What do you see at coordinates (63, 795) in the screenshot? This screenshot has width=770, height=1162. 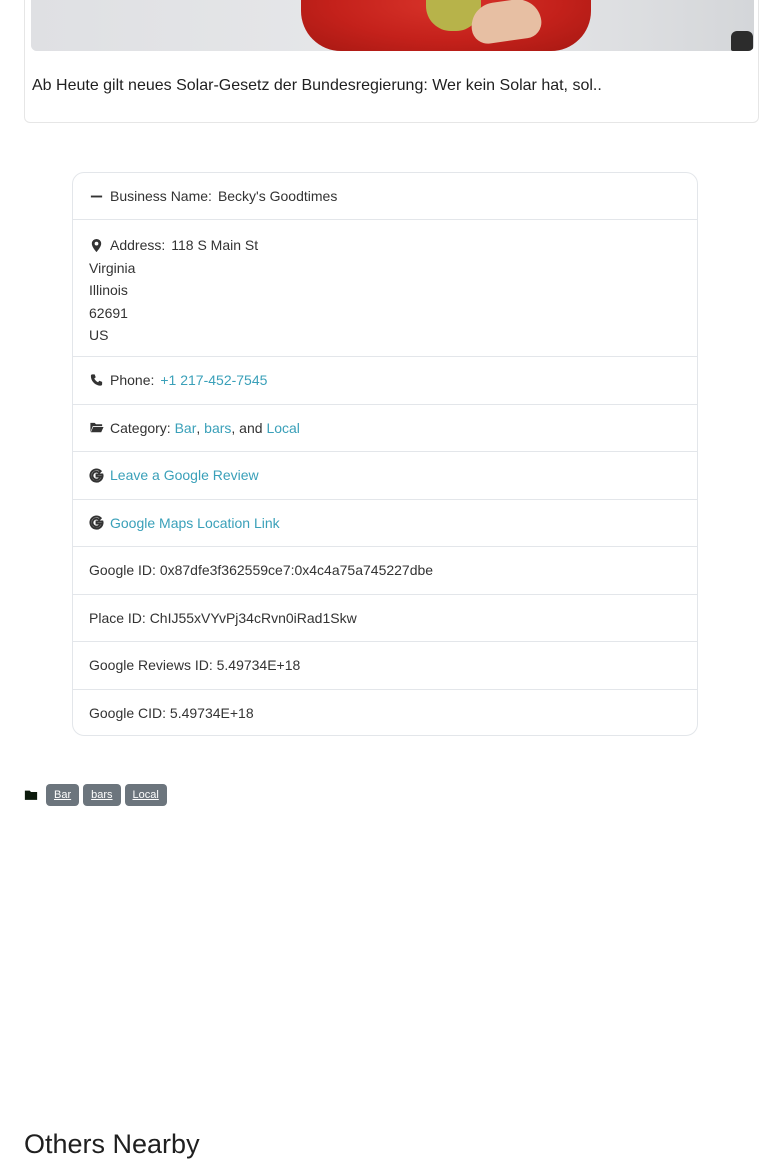 I see `tag-bar: Bar` at bounding box center [63, 795].